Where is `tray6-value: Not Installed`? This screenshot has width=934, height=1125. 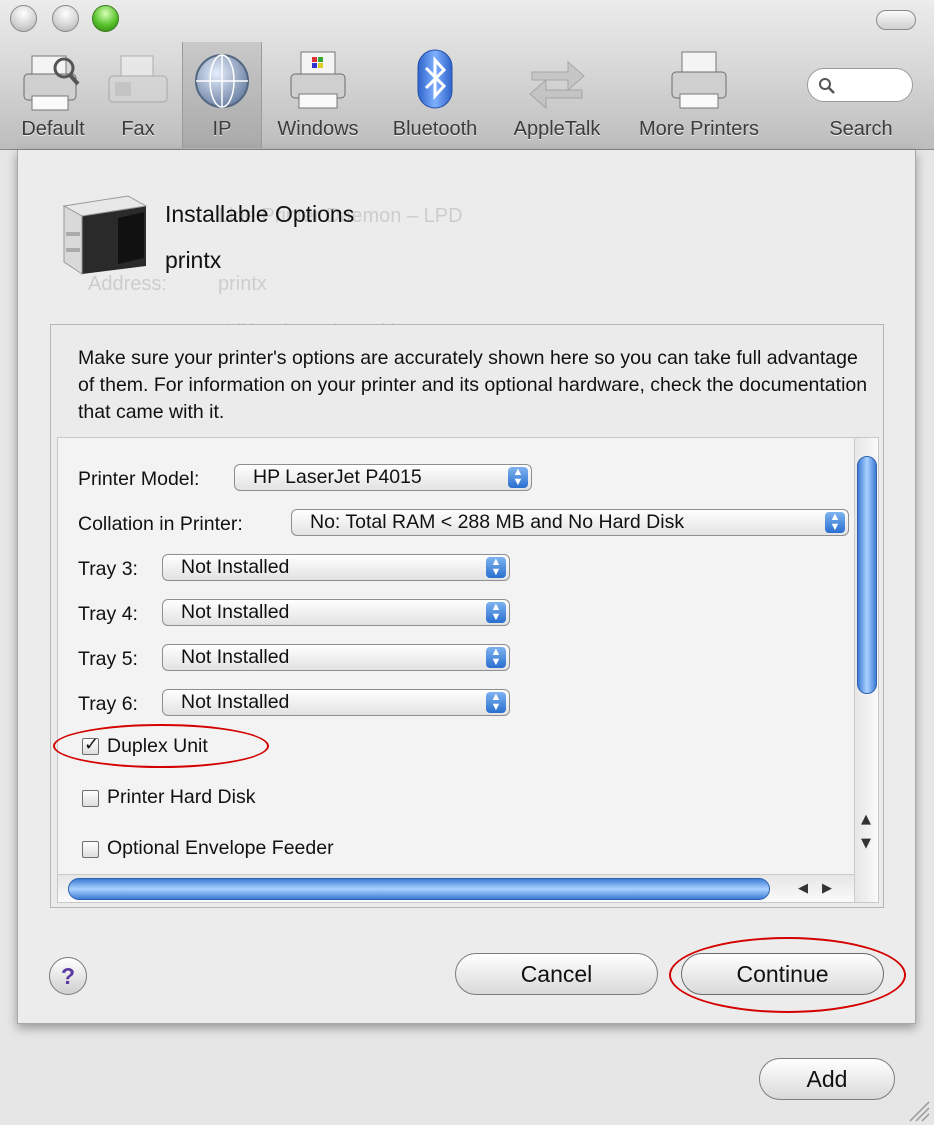 tray6-value: Not Installed is located at coordinates (235, 702).